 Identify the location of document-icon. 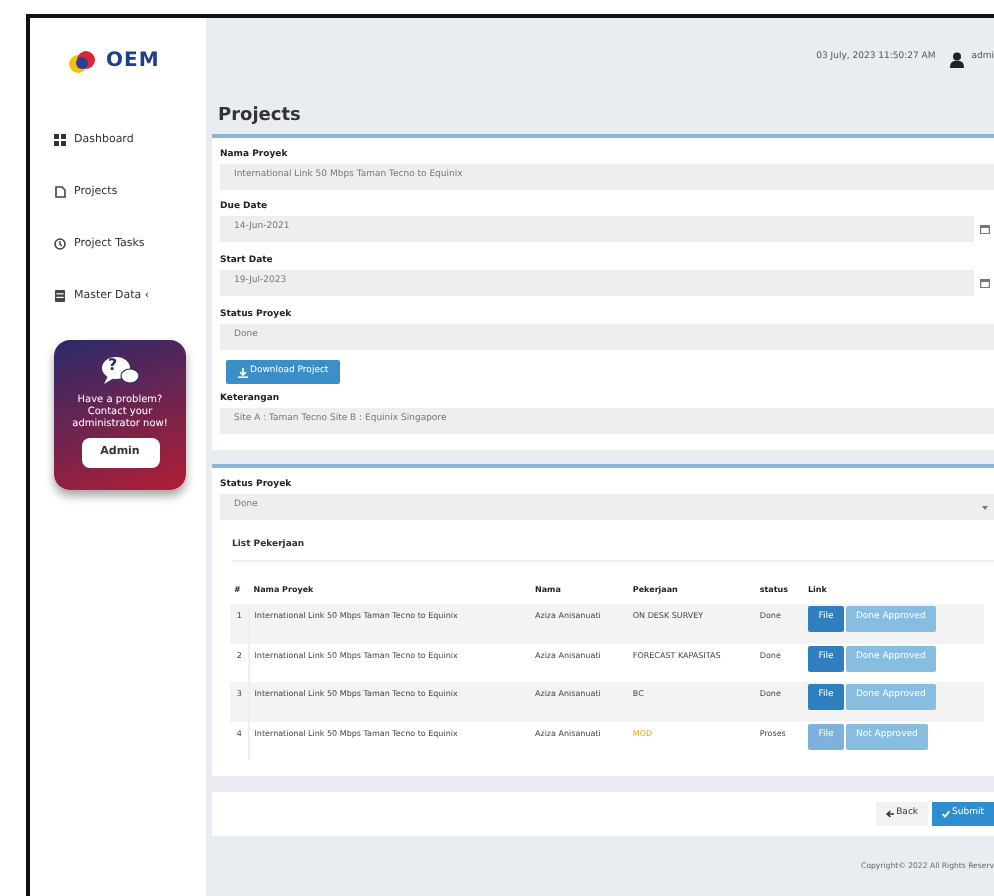
(60, 192).